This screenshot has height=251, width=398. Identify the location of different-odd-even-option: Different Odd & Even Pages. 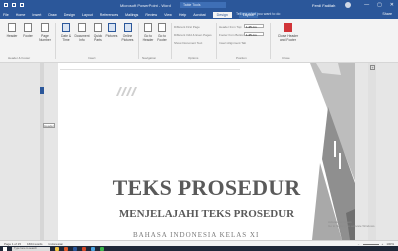
(193, 35).